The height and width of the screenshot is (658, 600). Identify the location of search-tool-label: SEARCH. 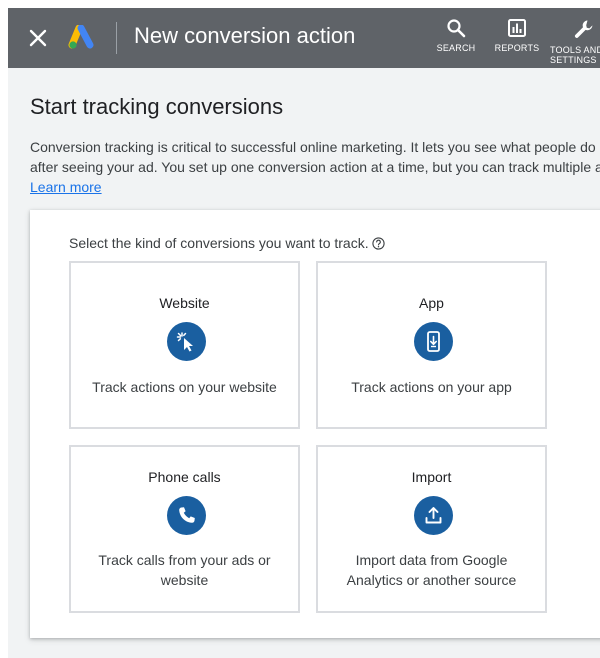
(456, 48).